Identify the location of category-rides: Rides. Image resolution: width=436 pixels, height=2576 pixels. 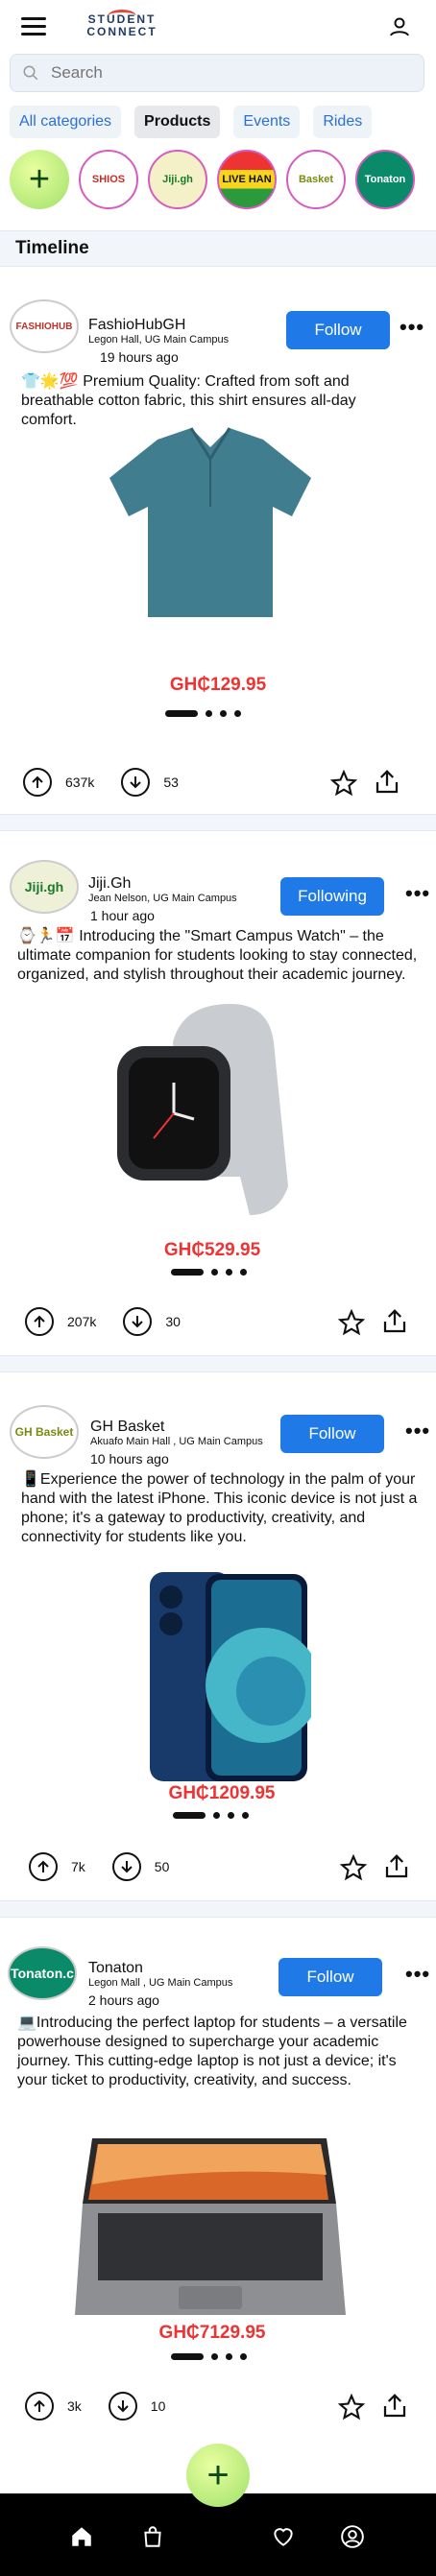
(343, 122).